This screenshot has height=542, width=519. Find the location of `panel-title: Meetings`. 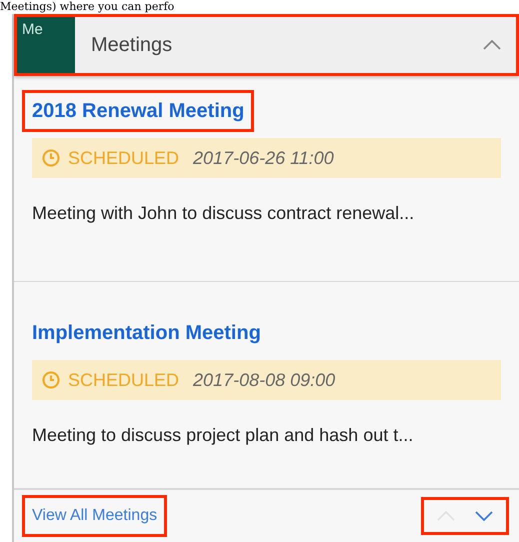

panel-title: Meetings is located at coordinates (131, 45).